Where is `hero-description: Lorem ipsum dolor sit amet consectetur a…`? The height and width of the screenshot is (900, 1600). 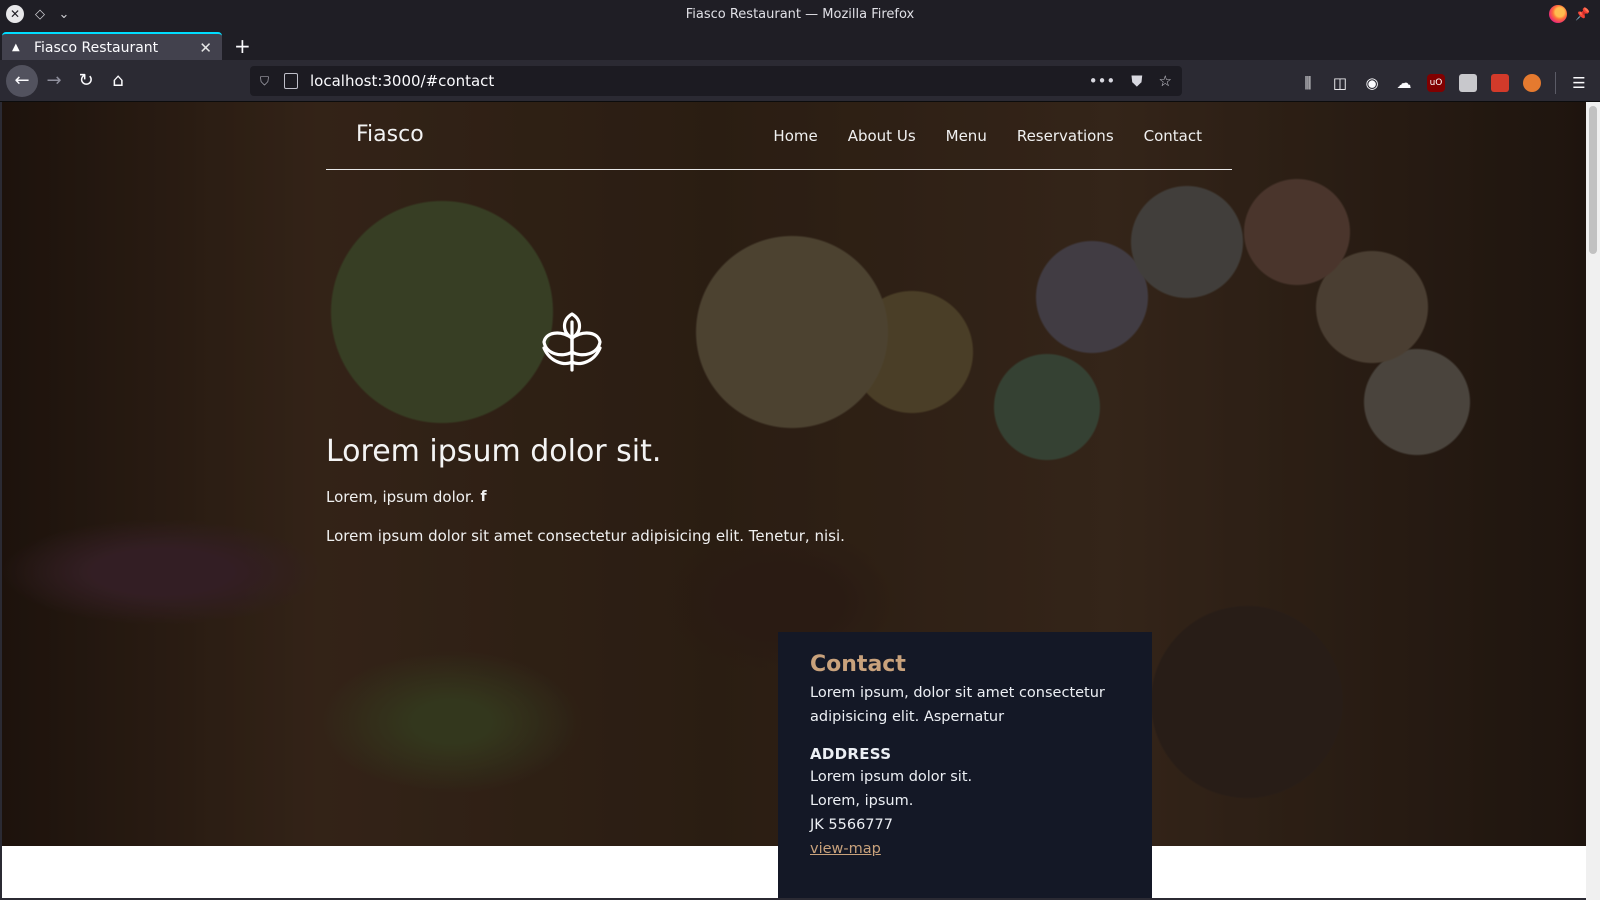 hero-description: Lorem ipsum dolor sit amet consectetur a… is located at coordinates (585, 536).